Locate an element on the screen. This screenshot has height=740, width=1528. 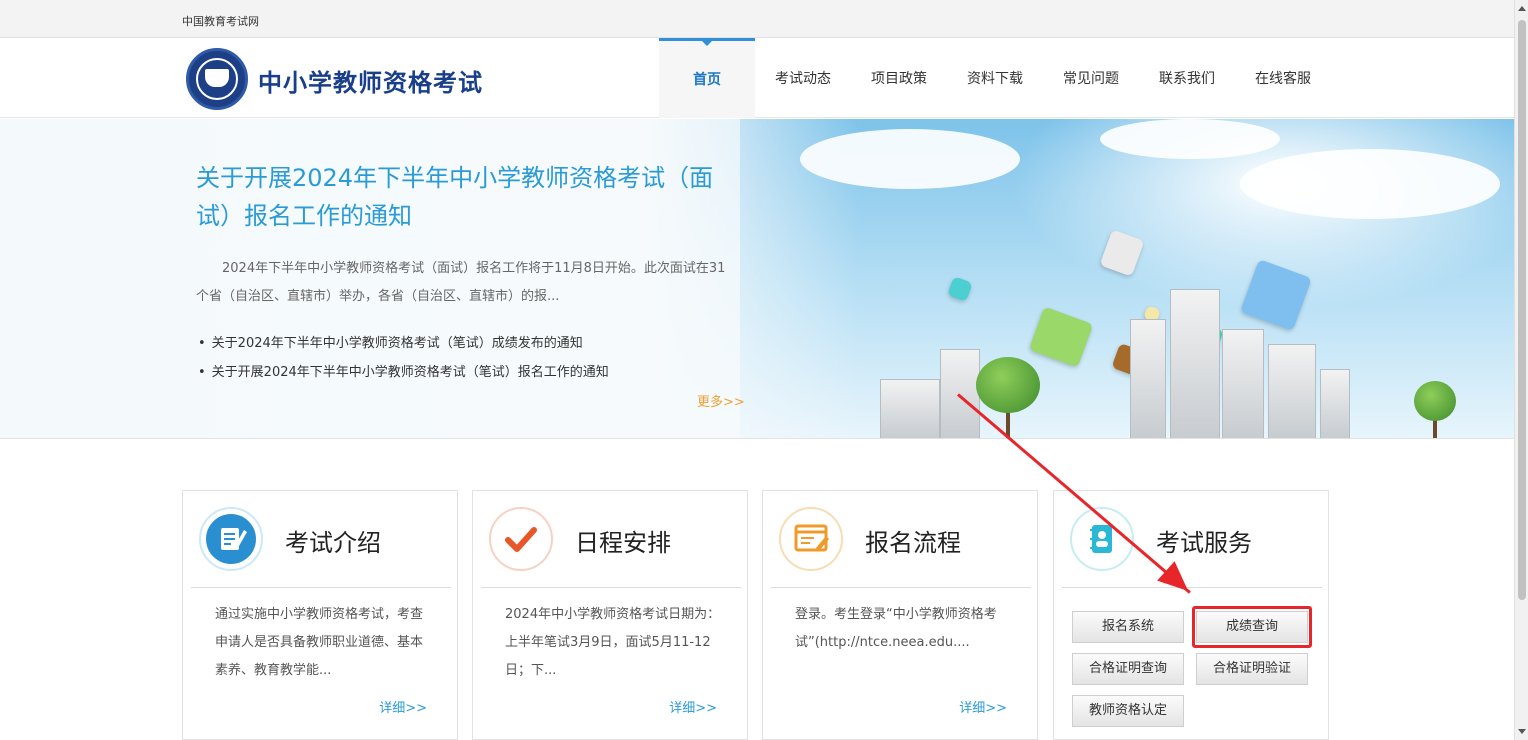
nav-policies: 项目政策 is located at coordinates (899, 78).